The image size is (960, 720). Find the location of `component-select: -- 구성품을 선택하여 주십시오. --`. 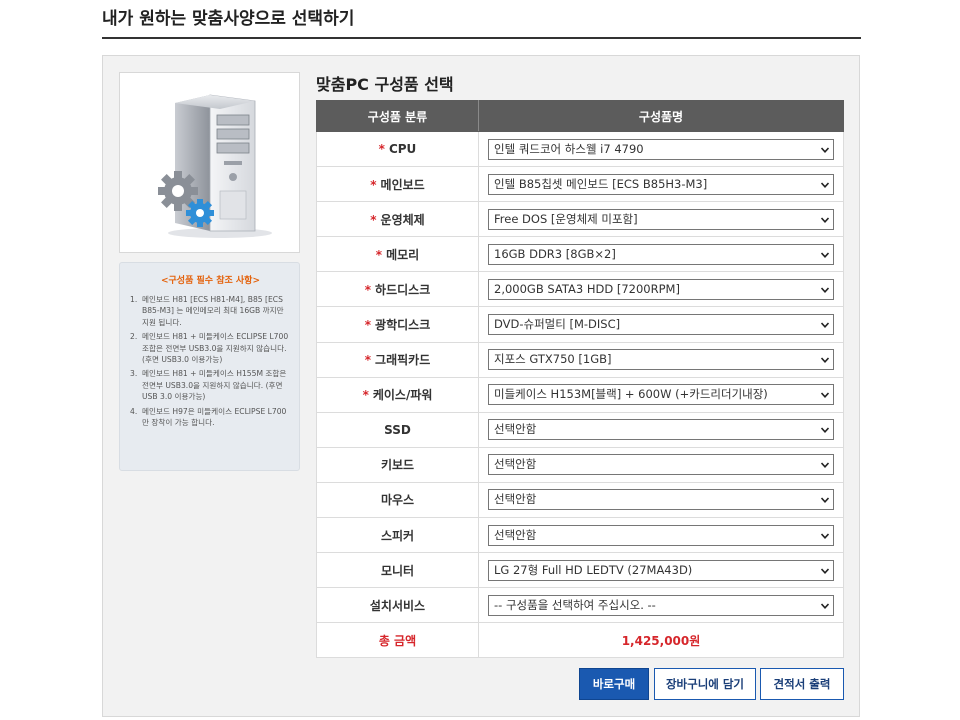

component-select: -- 구성품을 선택하여 주십시오. -- is located at coordinates (661, 605).